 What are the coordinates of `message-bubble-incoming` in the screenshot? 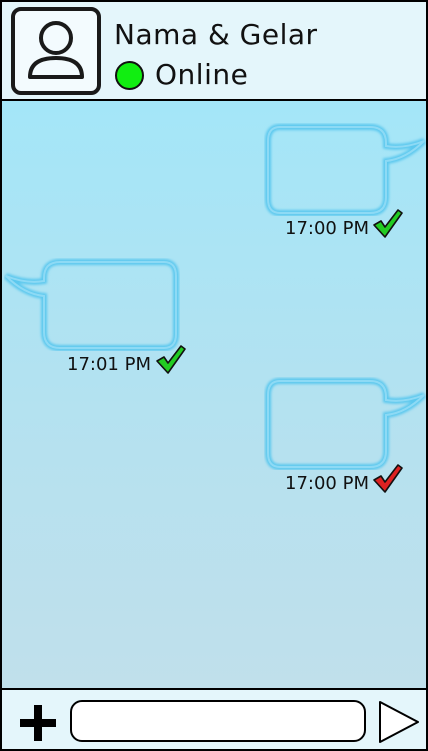 It's located at (92, 304).